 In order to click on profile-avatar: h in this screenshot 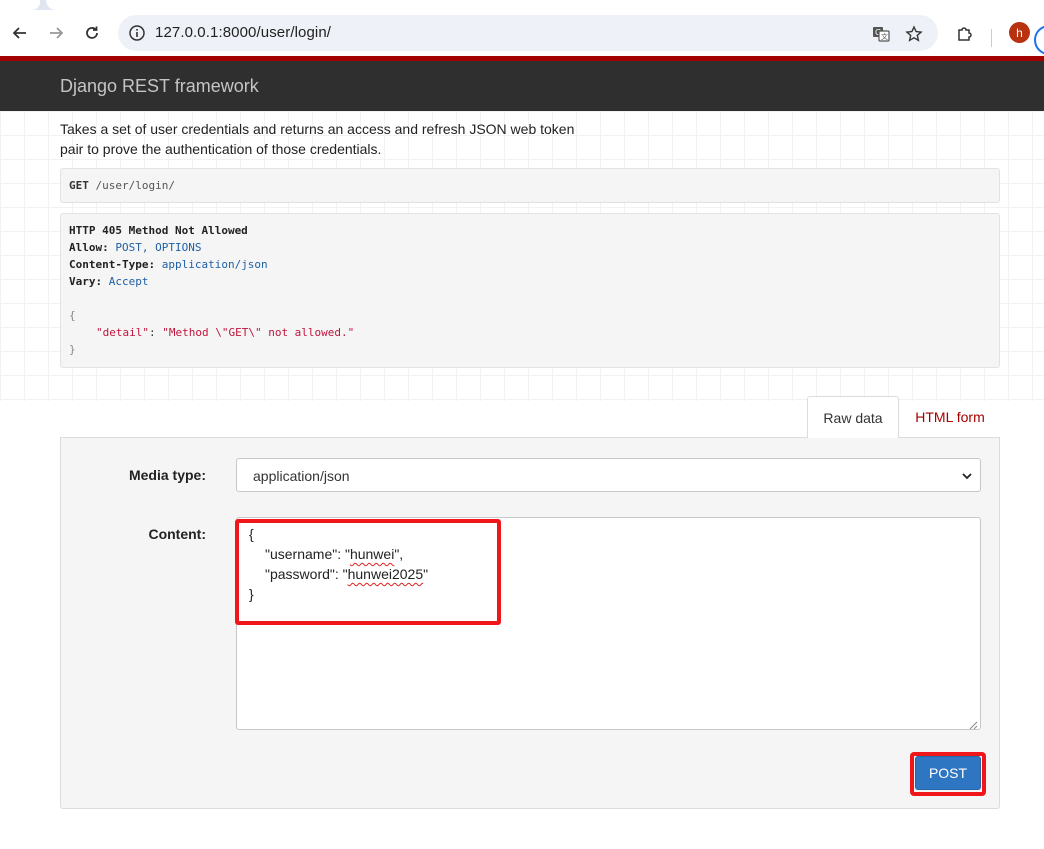, I will do `click(1019, 32)`.